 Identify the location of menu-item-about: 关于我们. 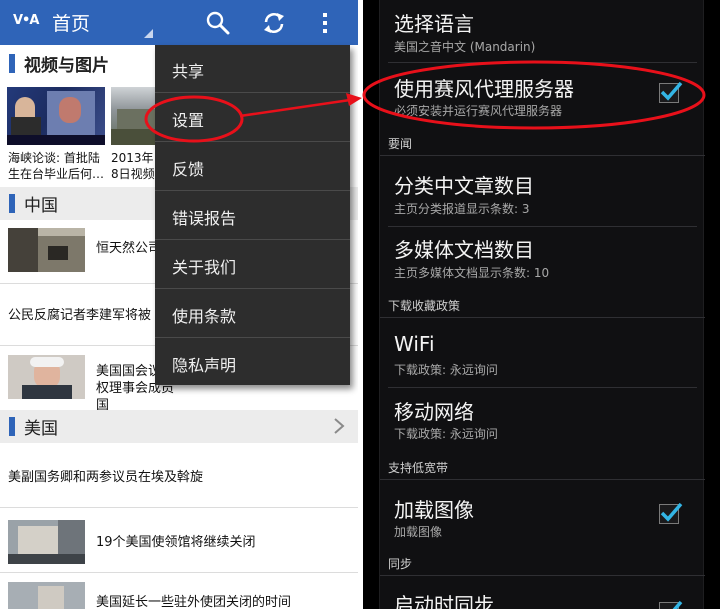
(252, 265).